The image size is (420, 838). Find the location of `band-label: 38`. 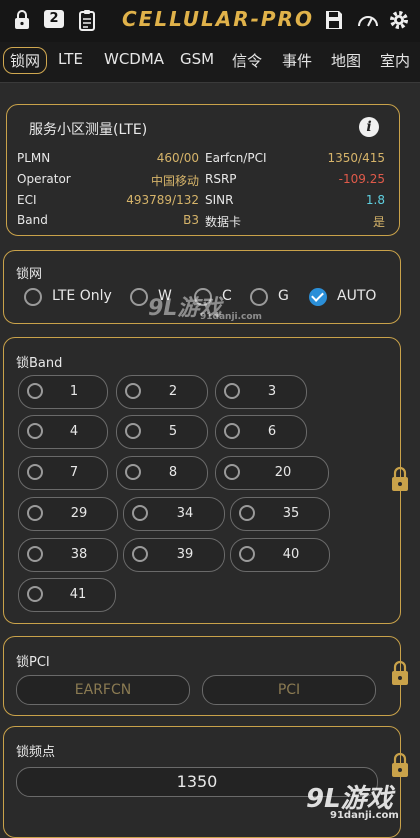

band-label: 38 is located at coordinates (79, 554).